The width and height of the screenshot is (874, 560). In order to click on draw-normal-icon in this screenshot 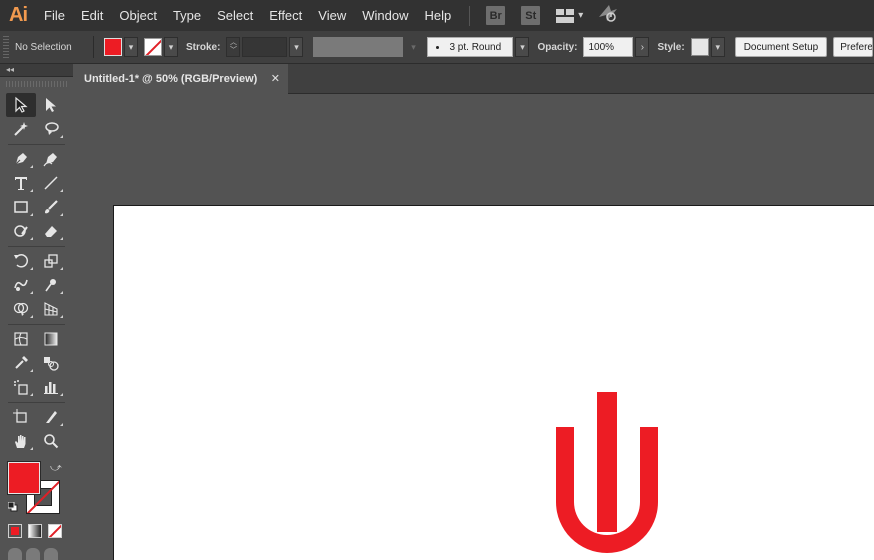, I will do `click(15, 554)`.